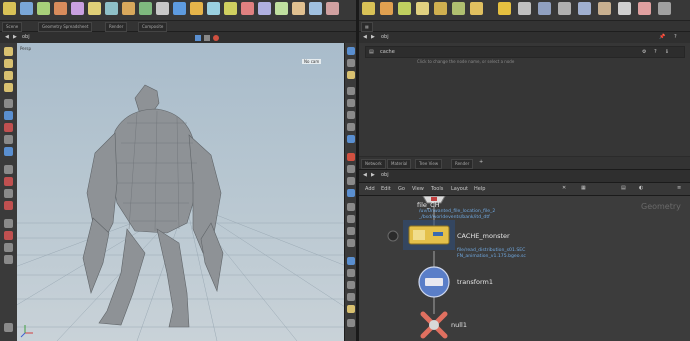 The image size is (690, 341). Describe the element at coordinates (422, 8) in the screenshot. I see `cloud-tool-icon` at that location.